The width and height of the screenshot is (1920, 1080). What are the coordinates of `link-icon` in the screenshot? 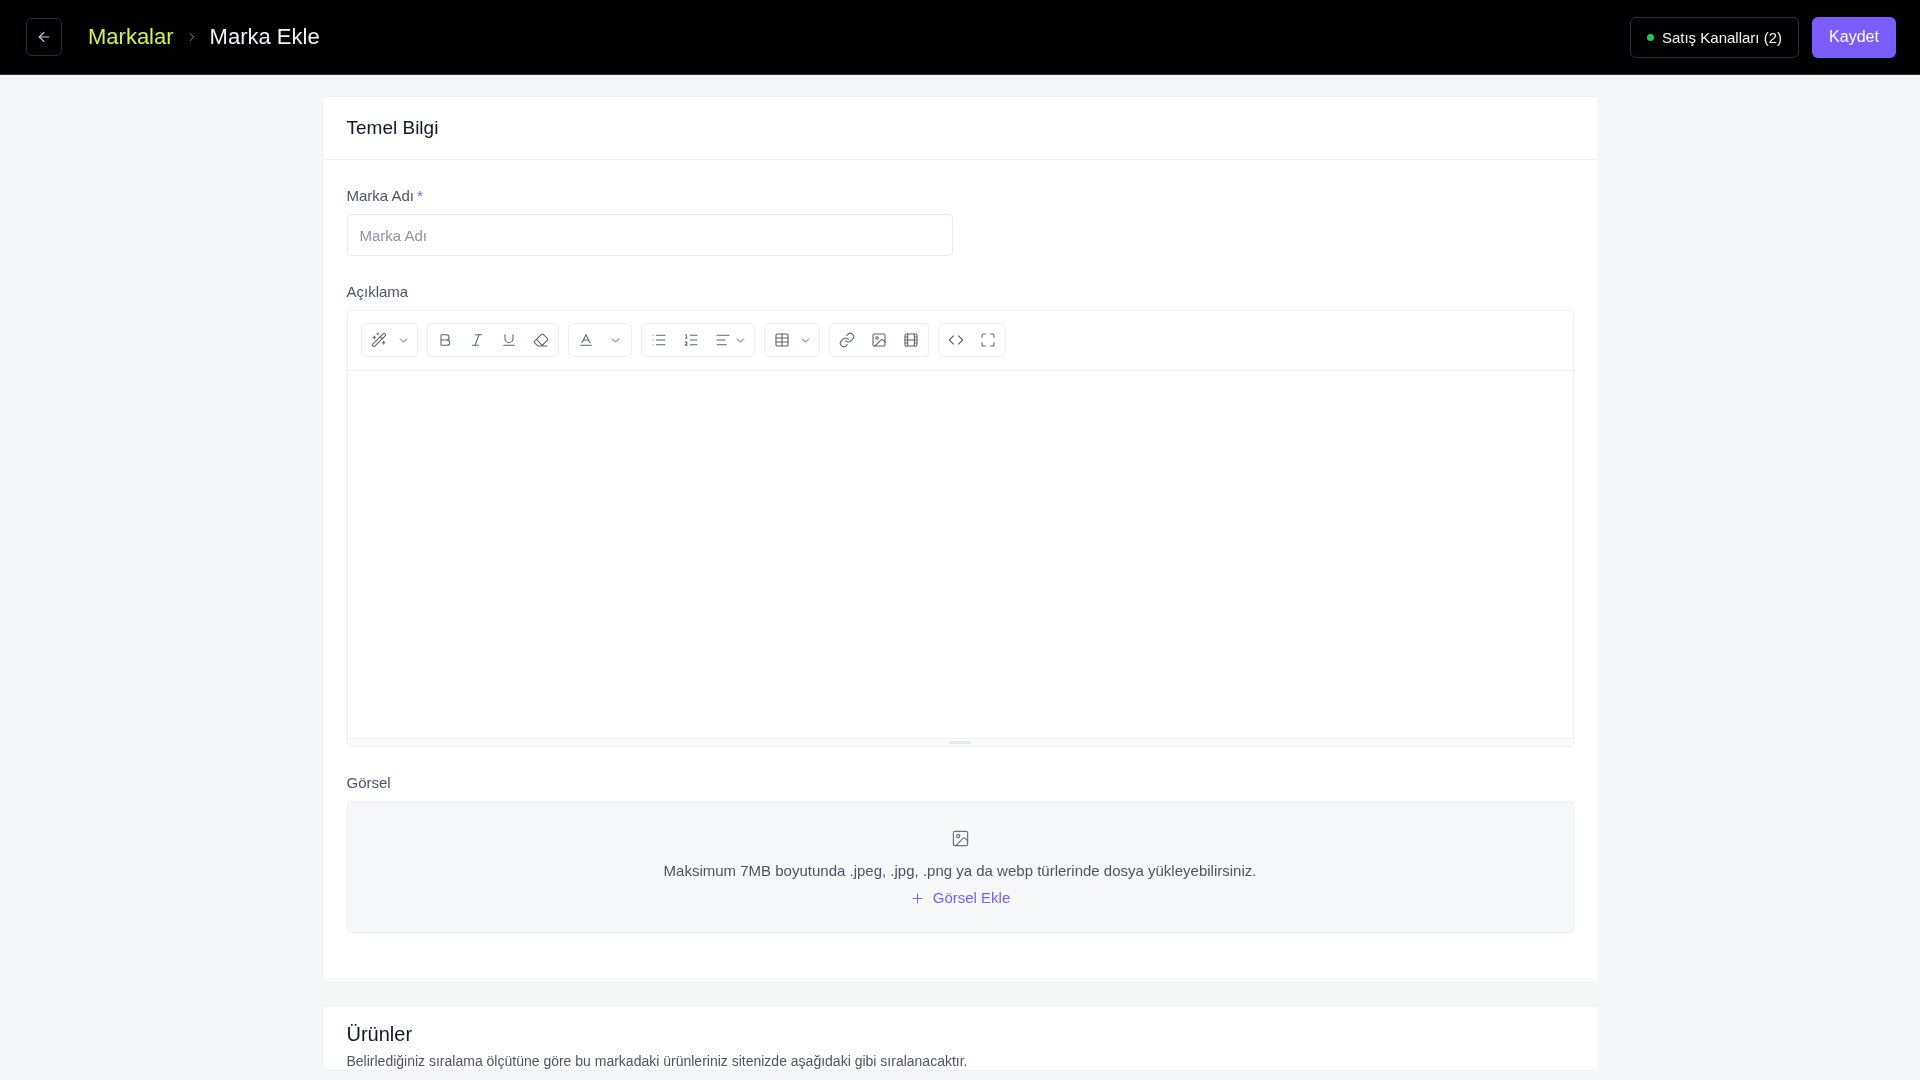 It's located at (846, 340).